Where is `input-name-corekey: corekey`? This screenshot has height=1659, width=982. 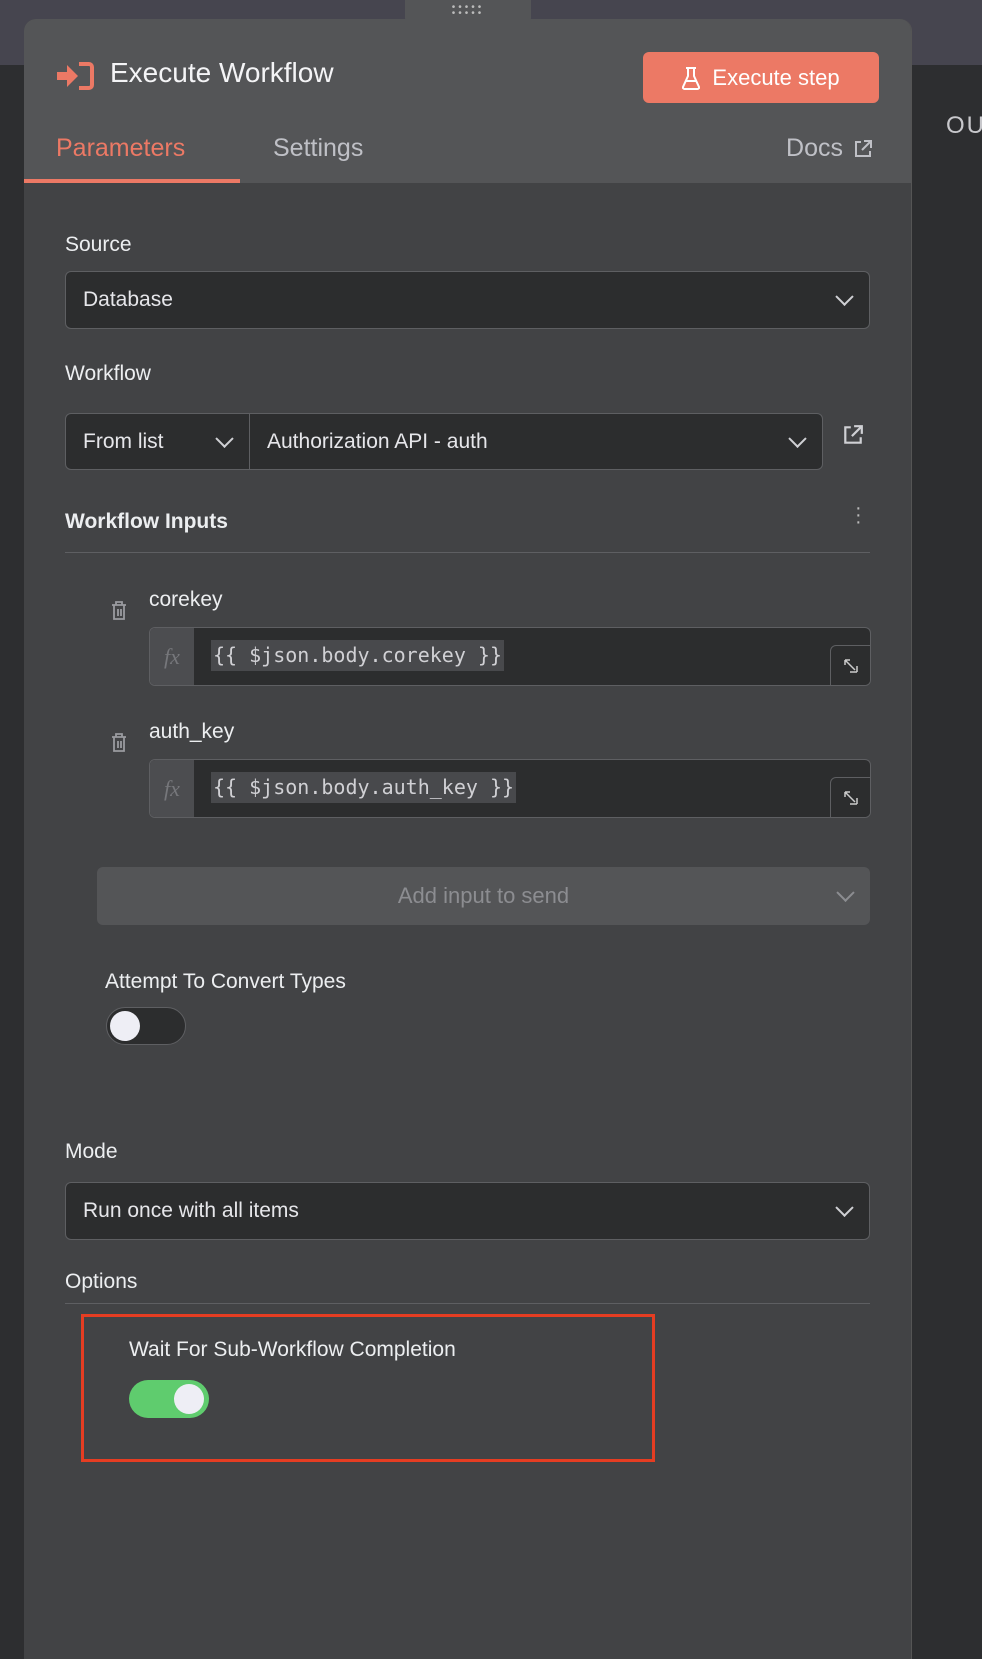
input-name-corekey: corekey is located at coordinates (186, 599).